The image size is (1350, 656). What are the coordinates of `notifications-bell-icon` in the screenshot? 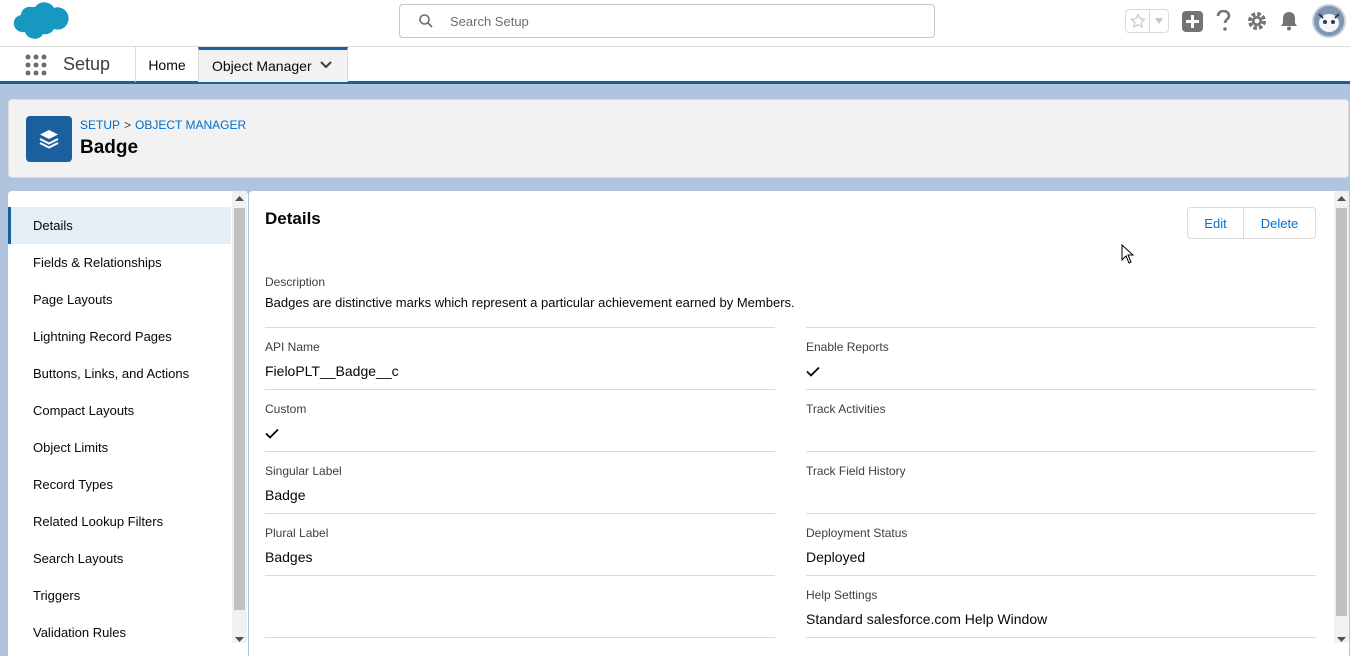 It's located at (1289, 21).